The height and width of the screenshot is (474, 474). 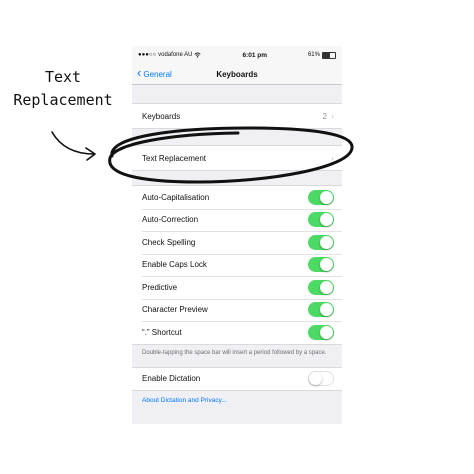 What do you see at coordinates (328, 55) in the screenshot?
I see `battery-icon` at bounding box center [328, 55].